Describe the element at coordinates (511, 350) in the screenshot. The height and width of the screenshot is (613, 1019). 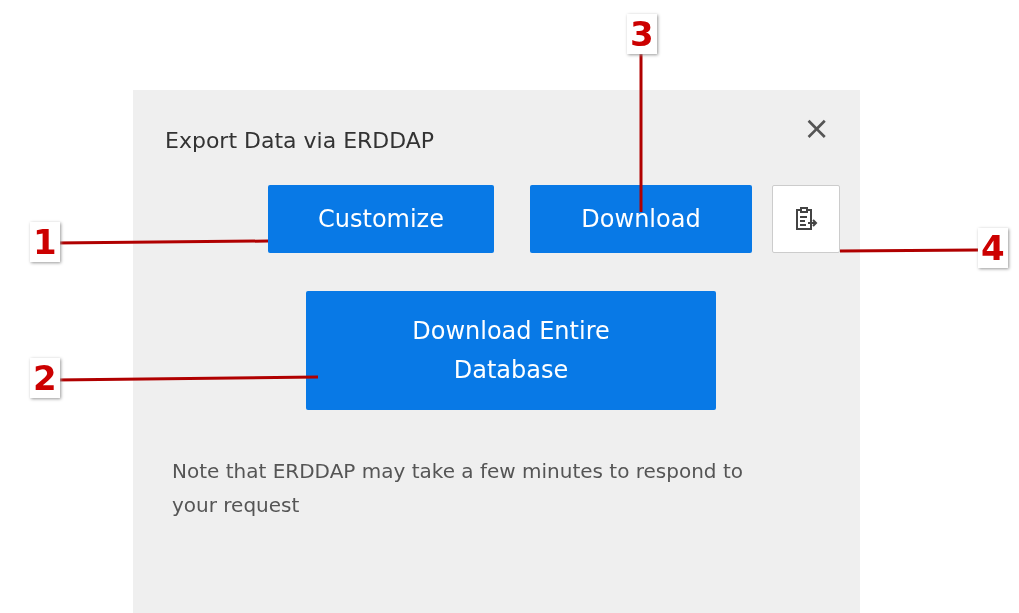
I see `download-database-button: Download Entire Database` at that location.